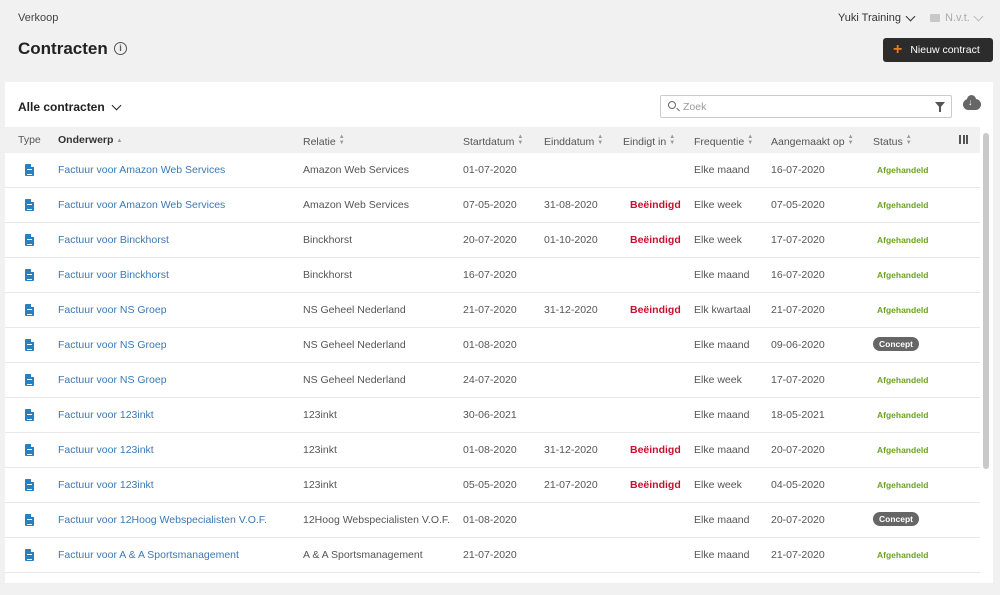 Image resolution: width=1000 pixels, height=595 pixels. Describe the element at coordinates (116, 105) in the screenshot. I see `chevron-down-icon` at that location.